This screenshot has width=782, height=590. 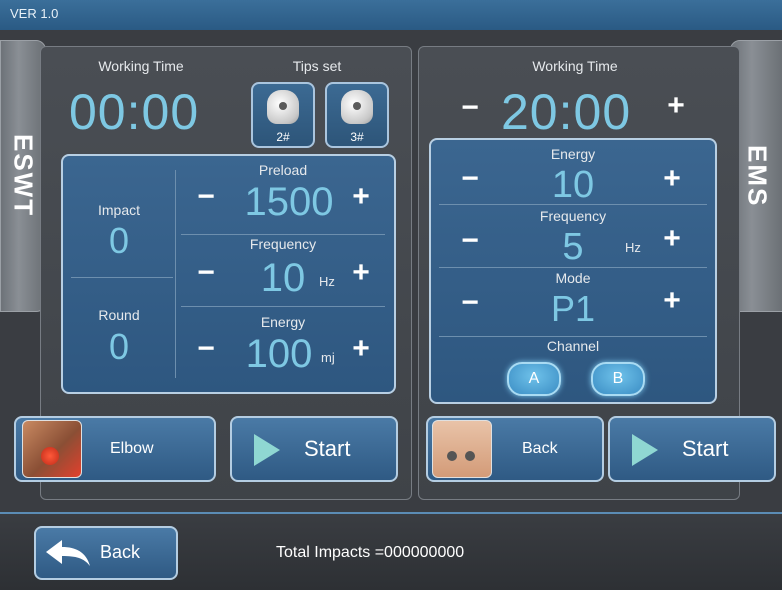 What do you see at coordinates (52, 449) in the screenshot?
I see `elbow-image` at bounding box center [52, 449].